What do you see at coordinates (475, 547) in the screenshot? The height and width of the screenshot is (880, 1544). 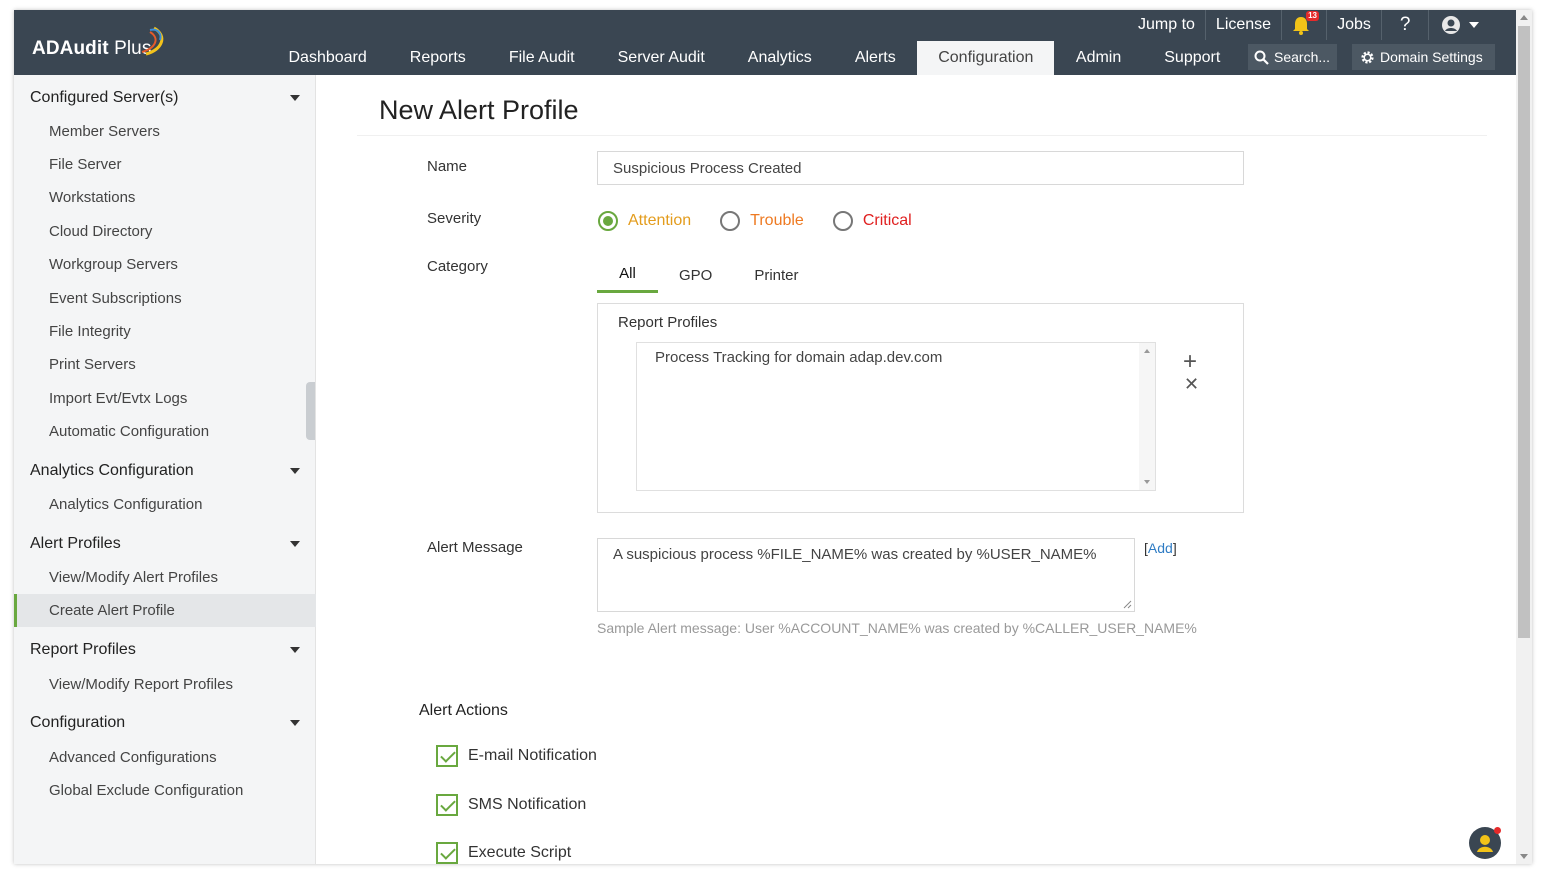 I see `alert-message-label: Alert Message` at bounding box center [475, 547].